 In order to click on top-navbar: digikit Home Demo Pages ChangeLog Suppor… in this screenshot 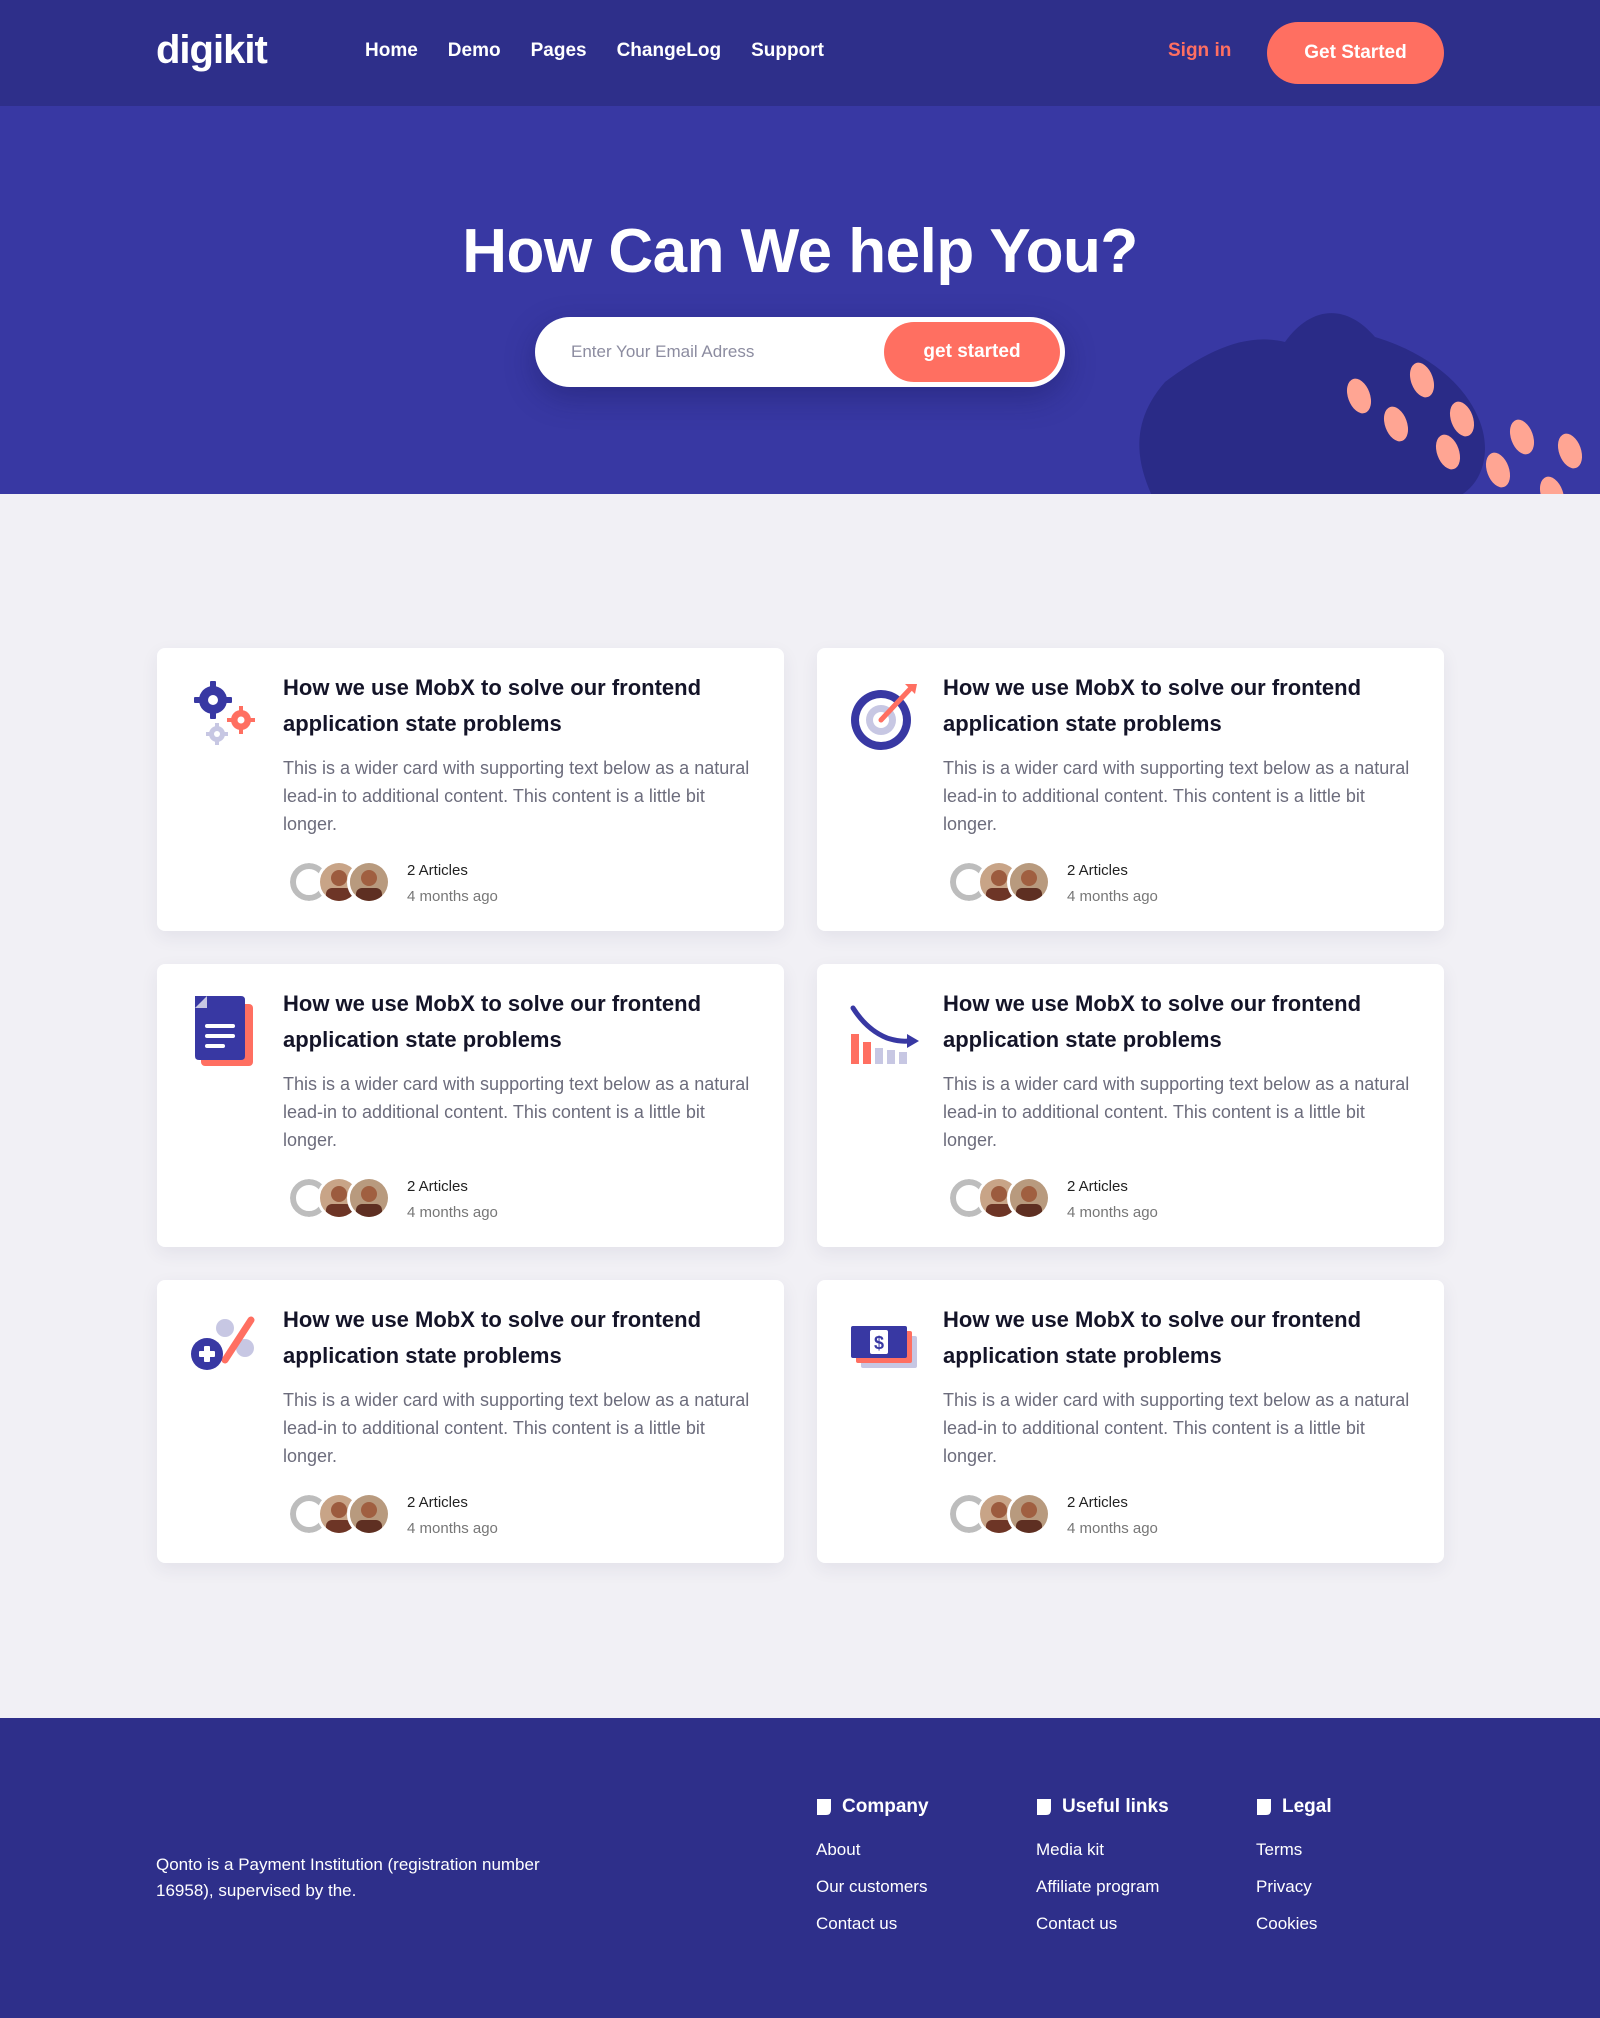, I will do `click(800, 53)`.